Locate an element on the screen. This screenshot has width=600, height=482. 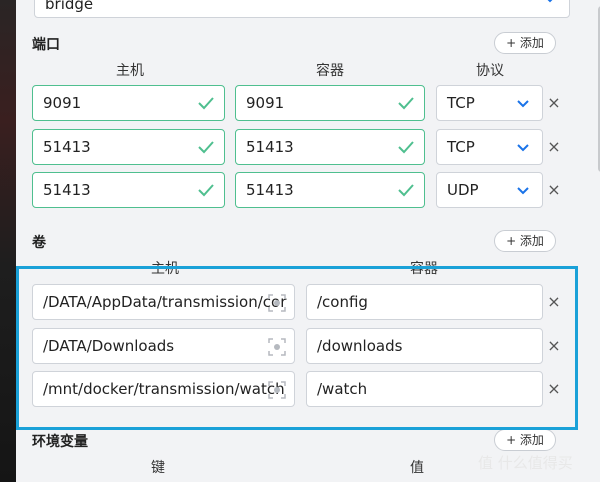
volume-host-input: /mnt/docker/transmission/watch is located at coordinates (163, 389).